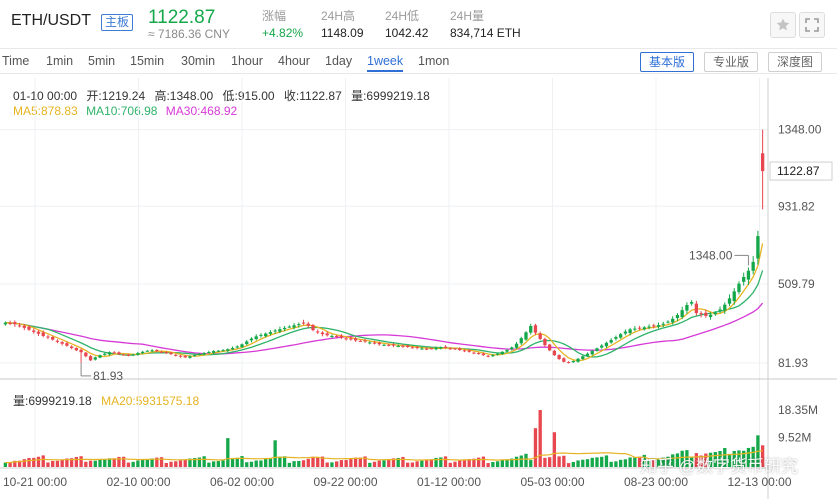 The image size is (837, 499). What do you see at coordinates (800, 130) in the screenshot?
I see `price-tick-label: 1348.00` at bounding box center [800, 130].